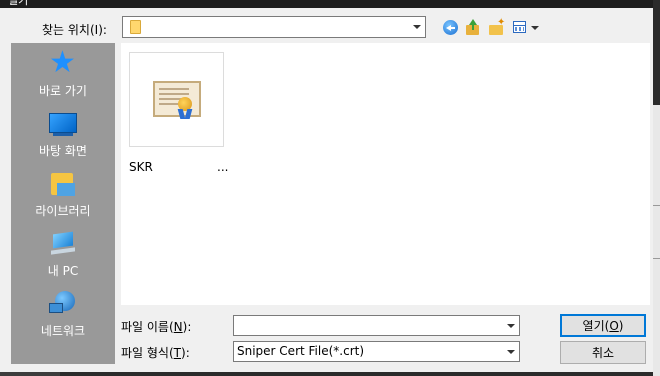 This screenshot has width=660, height=376. Describe the element at coordinates (497, 28) in the screenshot. I see `new-folder-button: ✦` at that location.